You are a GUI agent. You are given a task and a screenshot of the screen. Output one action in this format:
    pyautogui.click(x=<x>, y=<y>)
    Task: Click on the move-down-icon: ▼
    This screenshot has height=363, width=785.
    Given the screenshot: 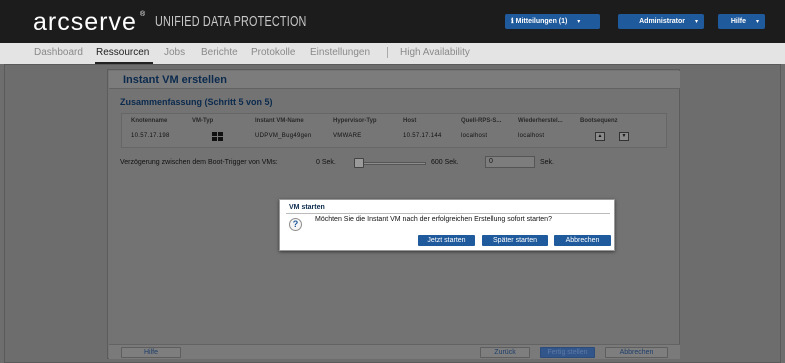 What is the action you would take?
    pyautogui.click(x=624, y=136)
    